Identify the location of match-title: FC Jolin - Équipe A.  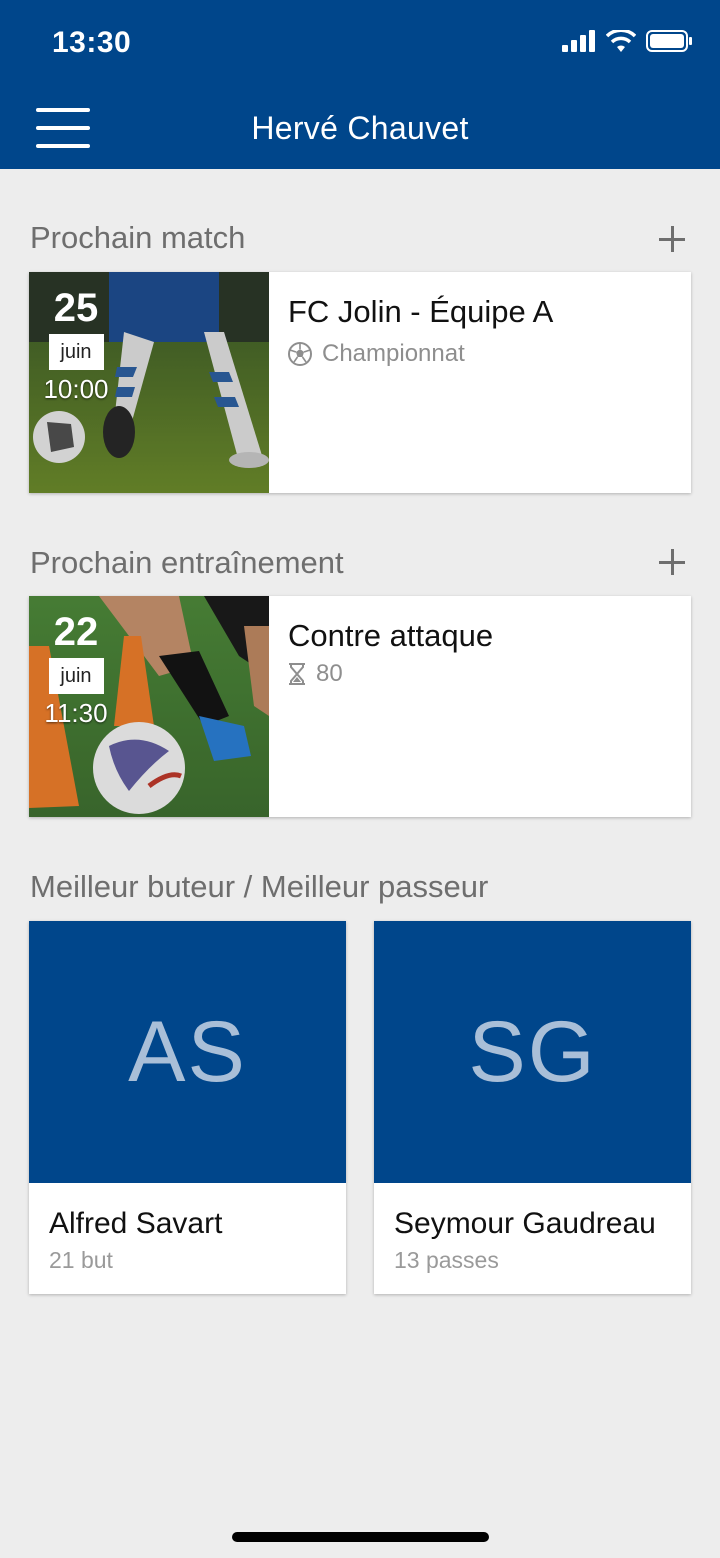
(421, 311).